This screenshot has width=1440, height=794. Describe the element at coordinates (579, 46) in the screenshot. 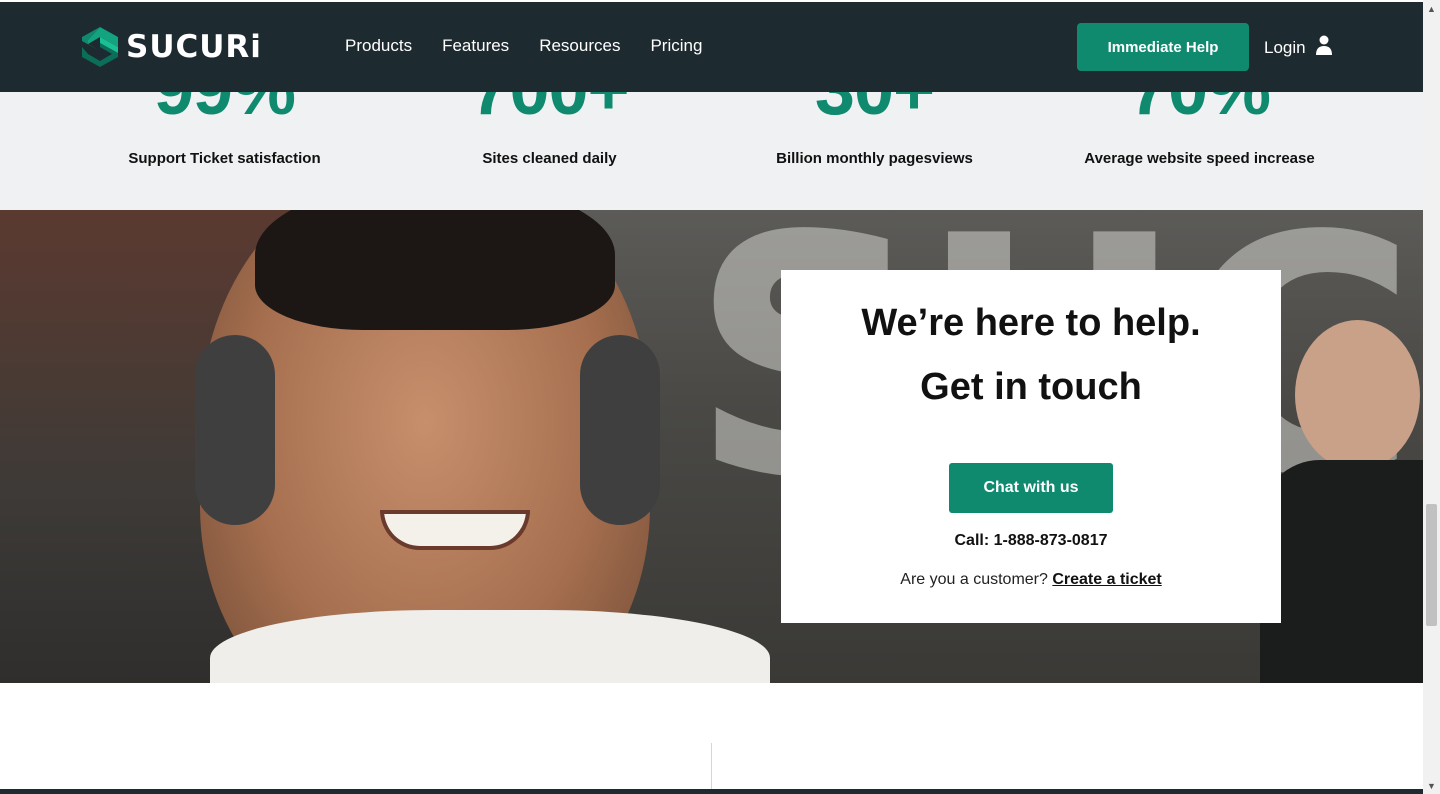

I see `nav-resources: Resources` at that location.